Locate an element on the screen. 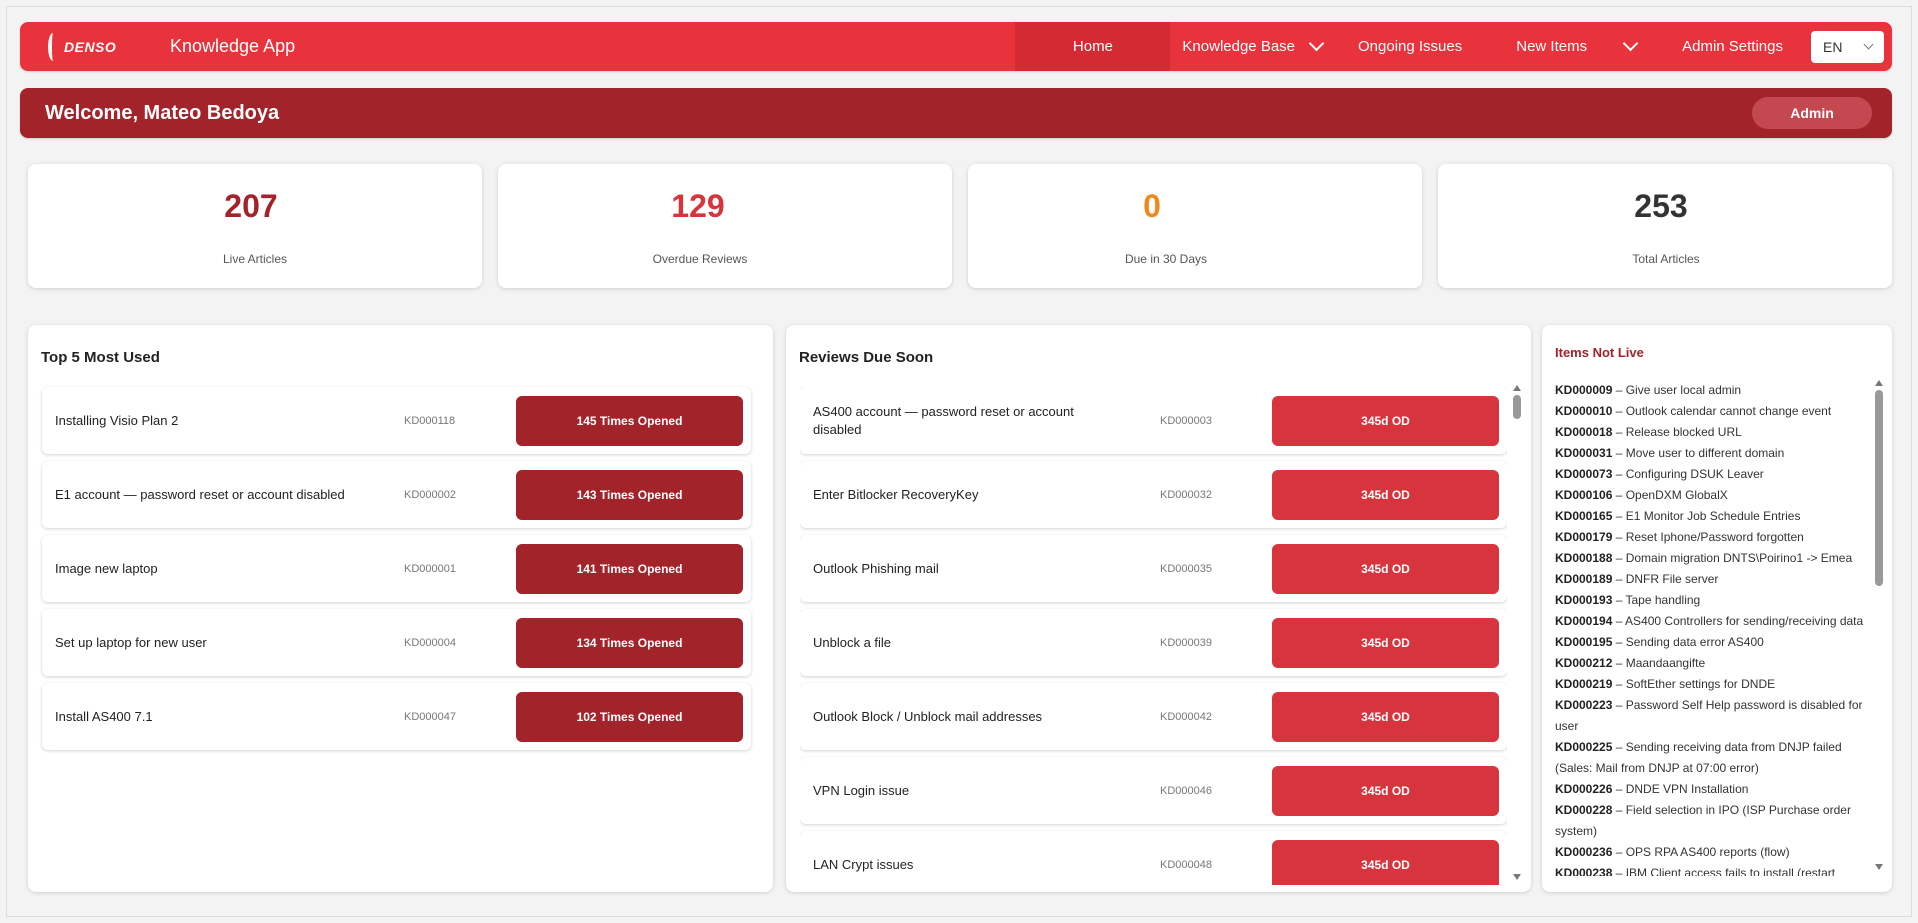 The image size is (1918, 923). list-item: KD000009 – Give user local admin is located at coordinates (1711, 390).